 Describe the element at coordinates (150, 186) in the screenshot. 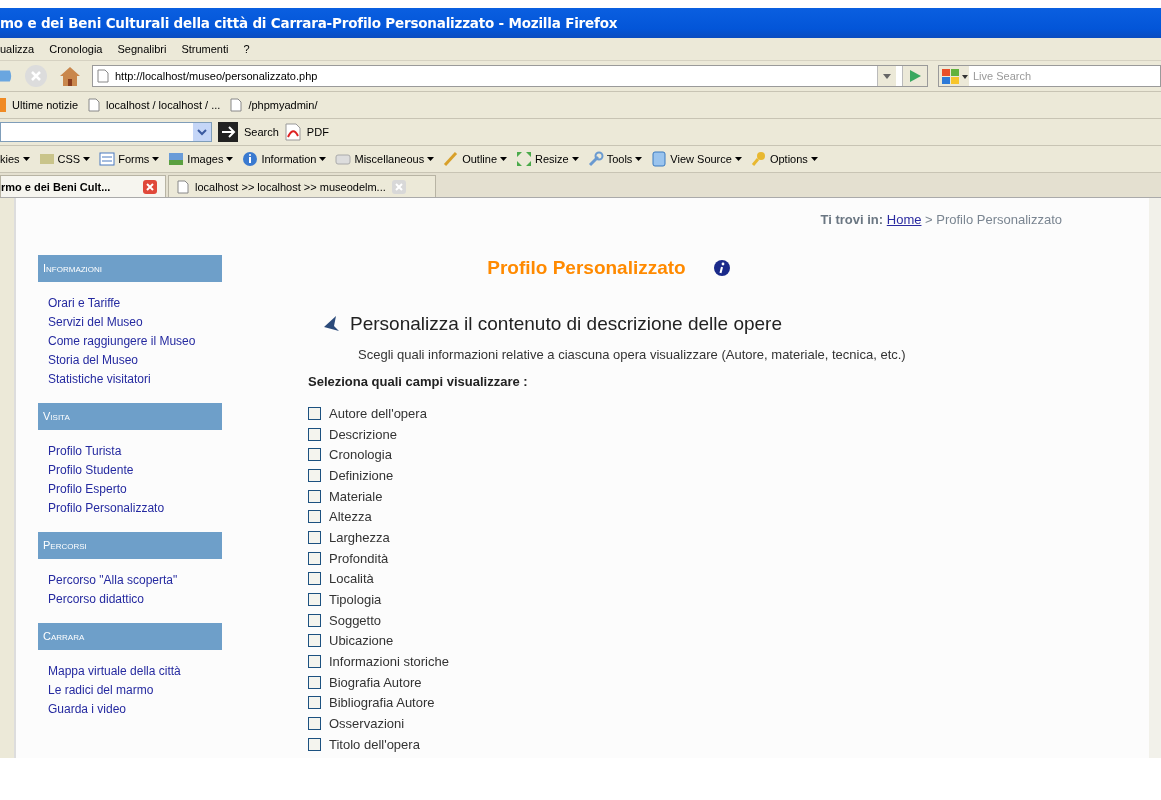

I see `close-icon` at that location.